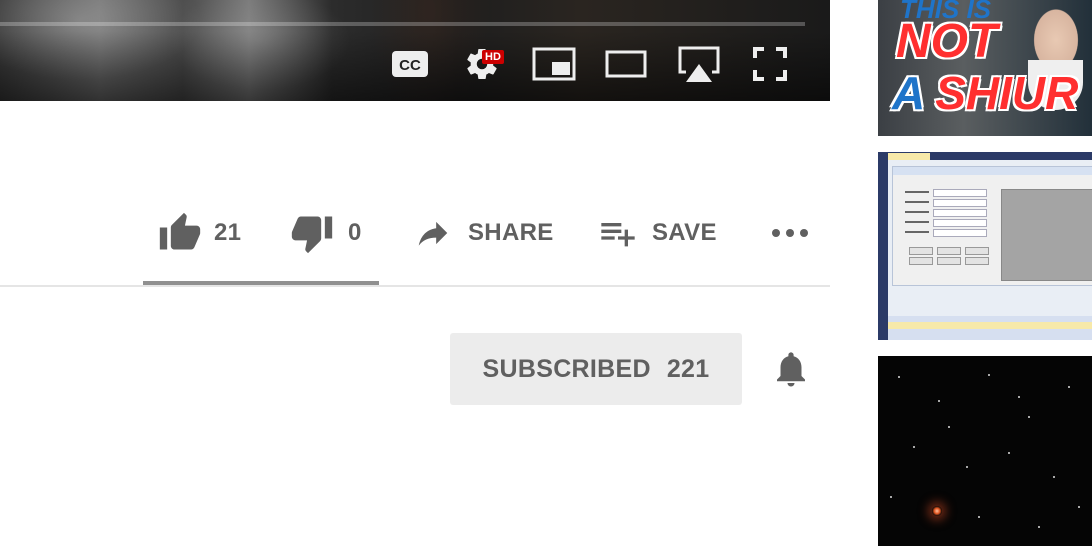 This screenshot has width=1092, height=546. I want to click on thumb-down-icon, so click(312, 235).